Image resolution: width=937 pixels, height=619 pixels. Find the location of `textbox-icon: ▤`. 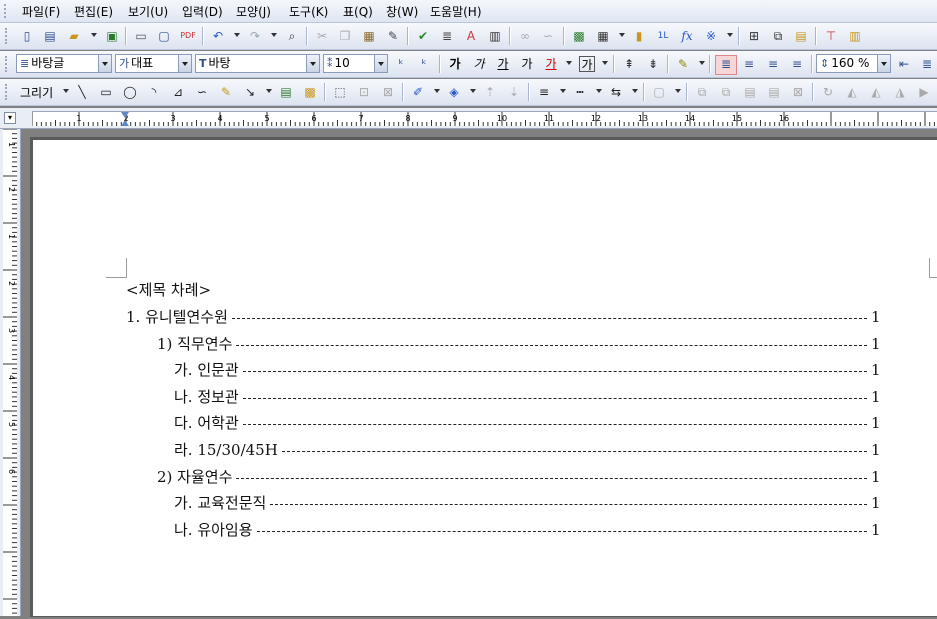

textbox-icon: ▤ is located at coordinates (286, 92).